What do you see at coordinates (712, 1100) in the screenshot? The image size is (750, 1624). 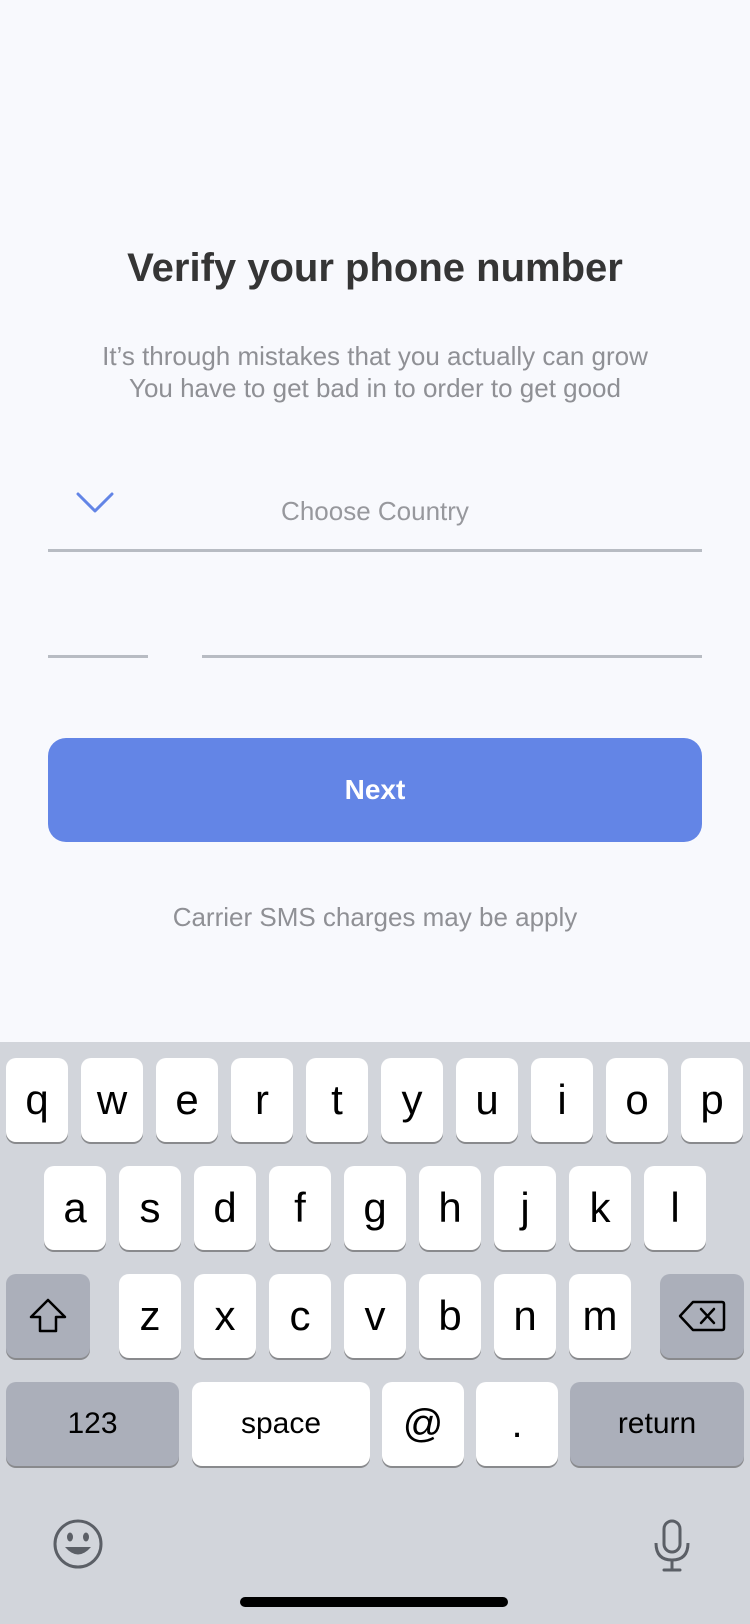 I see `key-p: p` at bounding box center [712, 1100].